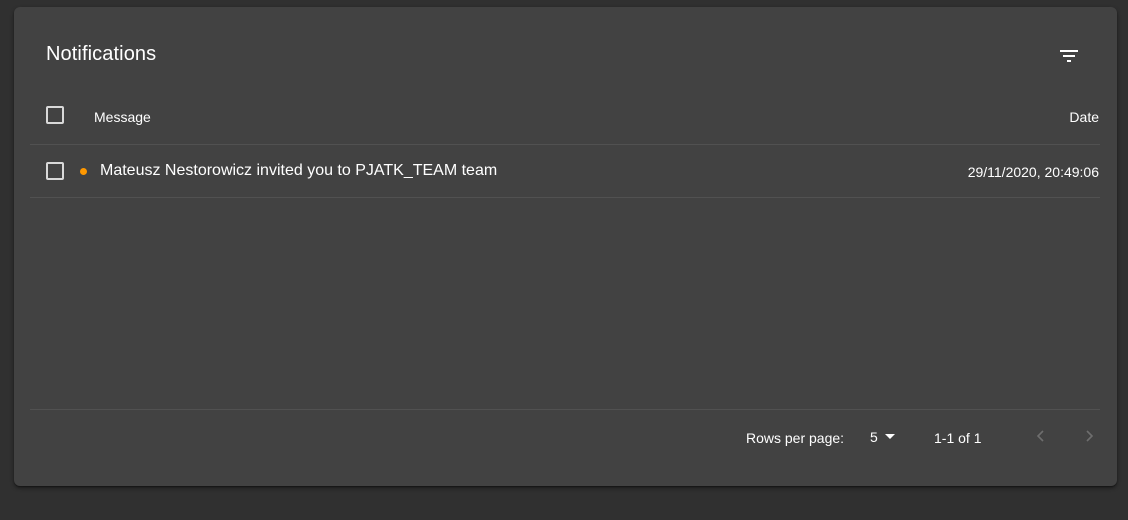 The width and height of the screenshot is (1128, 520). I want to click on previous-page-button, so click(1041, 436).